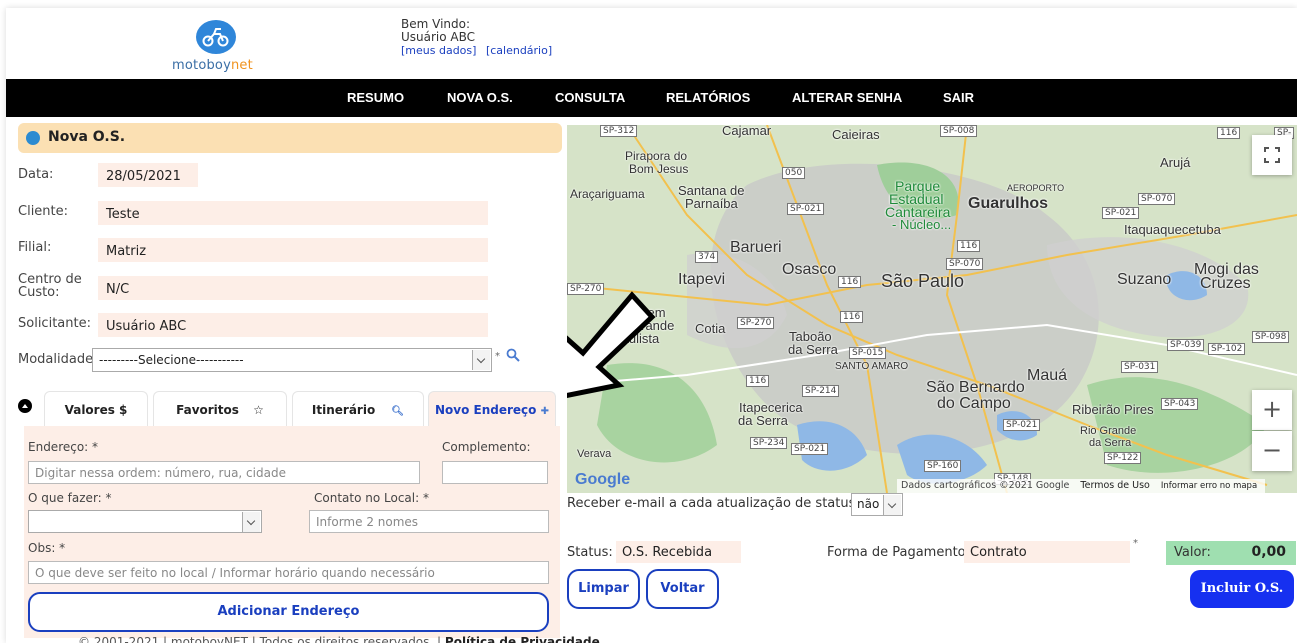  Describe the element at coordinates (1047, 552) in the screenshot. I see `pagamento-value: Contrato` at that location.